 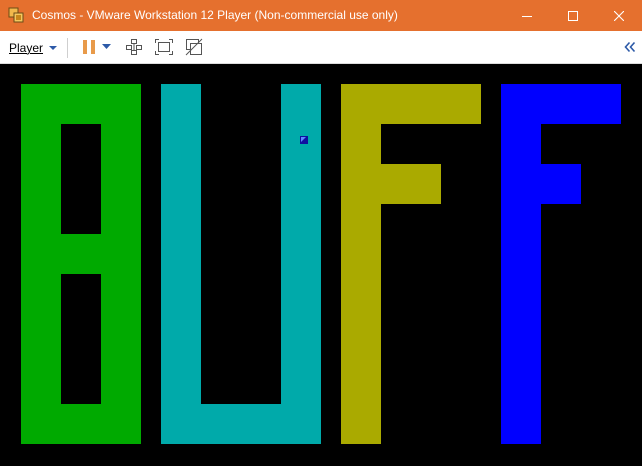 What do you see at coordinates (241, 424) in the screenshot?
I see `letter-u-bottom-bar` at bounding box center [241, 424].